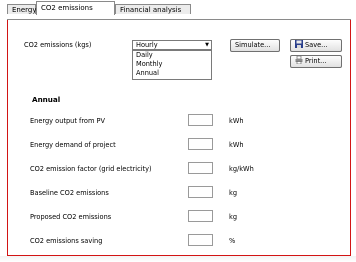 The image size is (356, 262). What do you see at coordinates (172, 55) in the screenshot?
I see `dropdown-option-daily: Daily` at bounding box center [172, 55].